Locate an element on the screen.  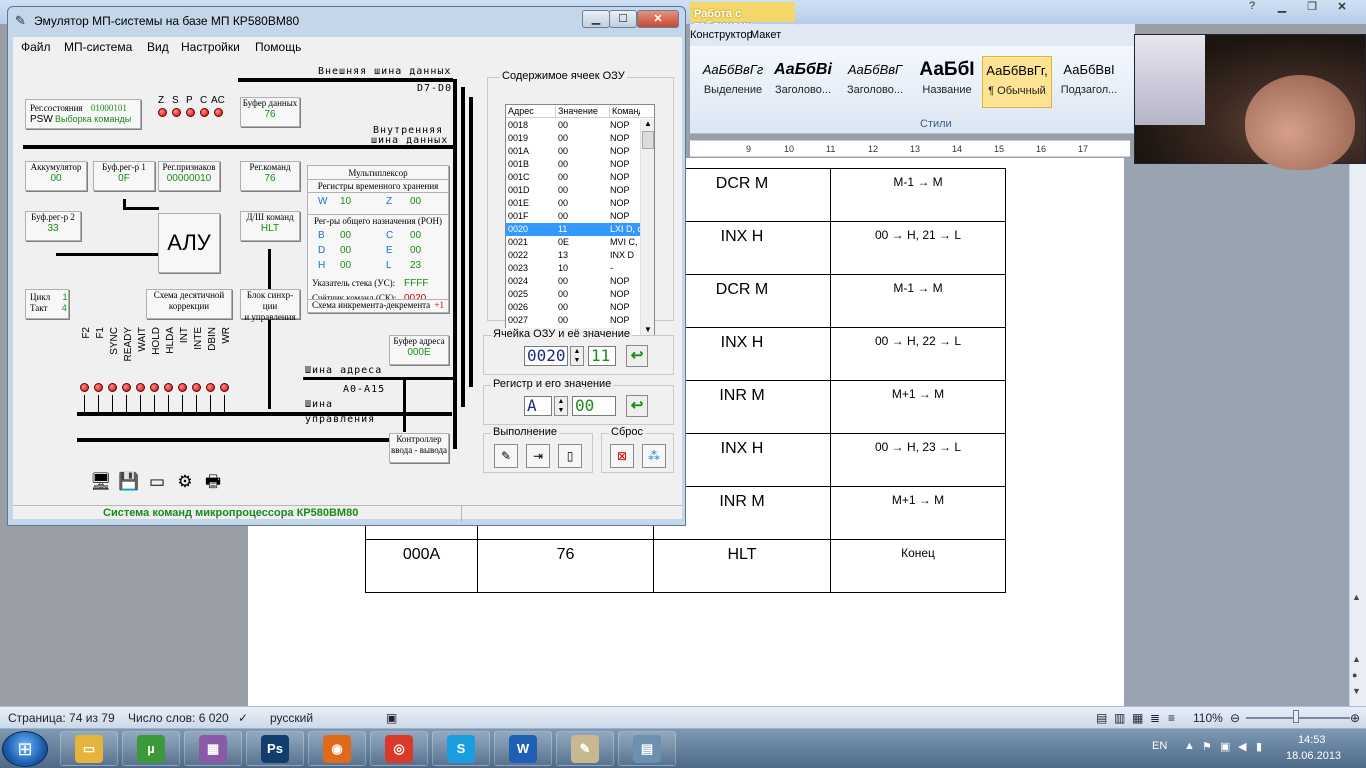
memory-row: 001B 00 NOP is located at coordinates (580, 164).